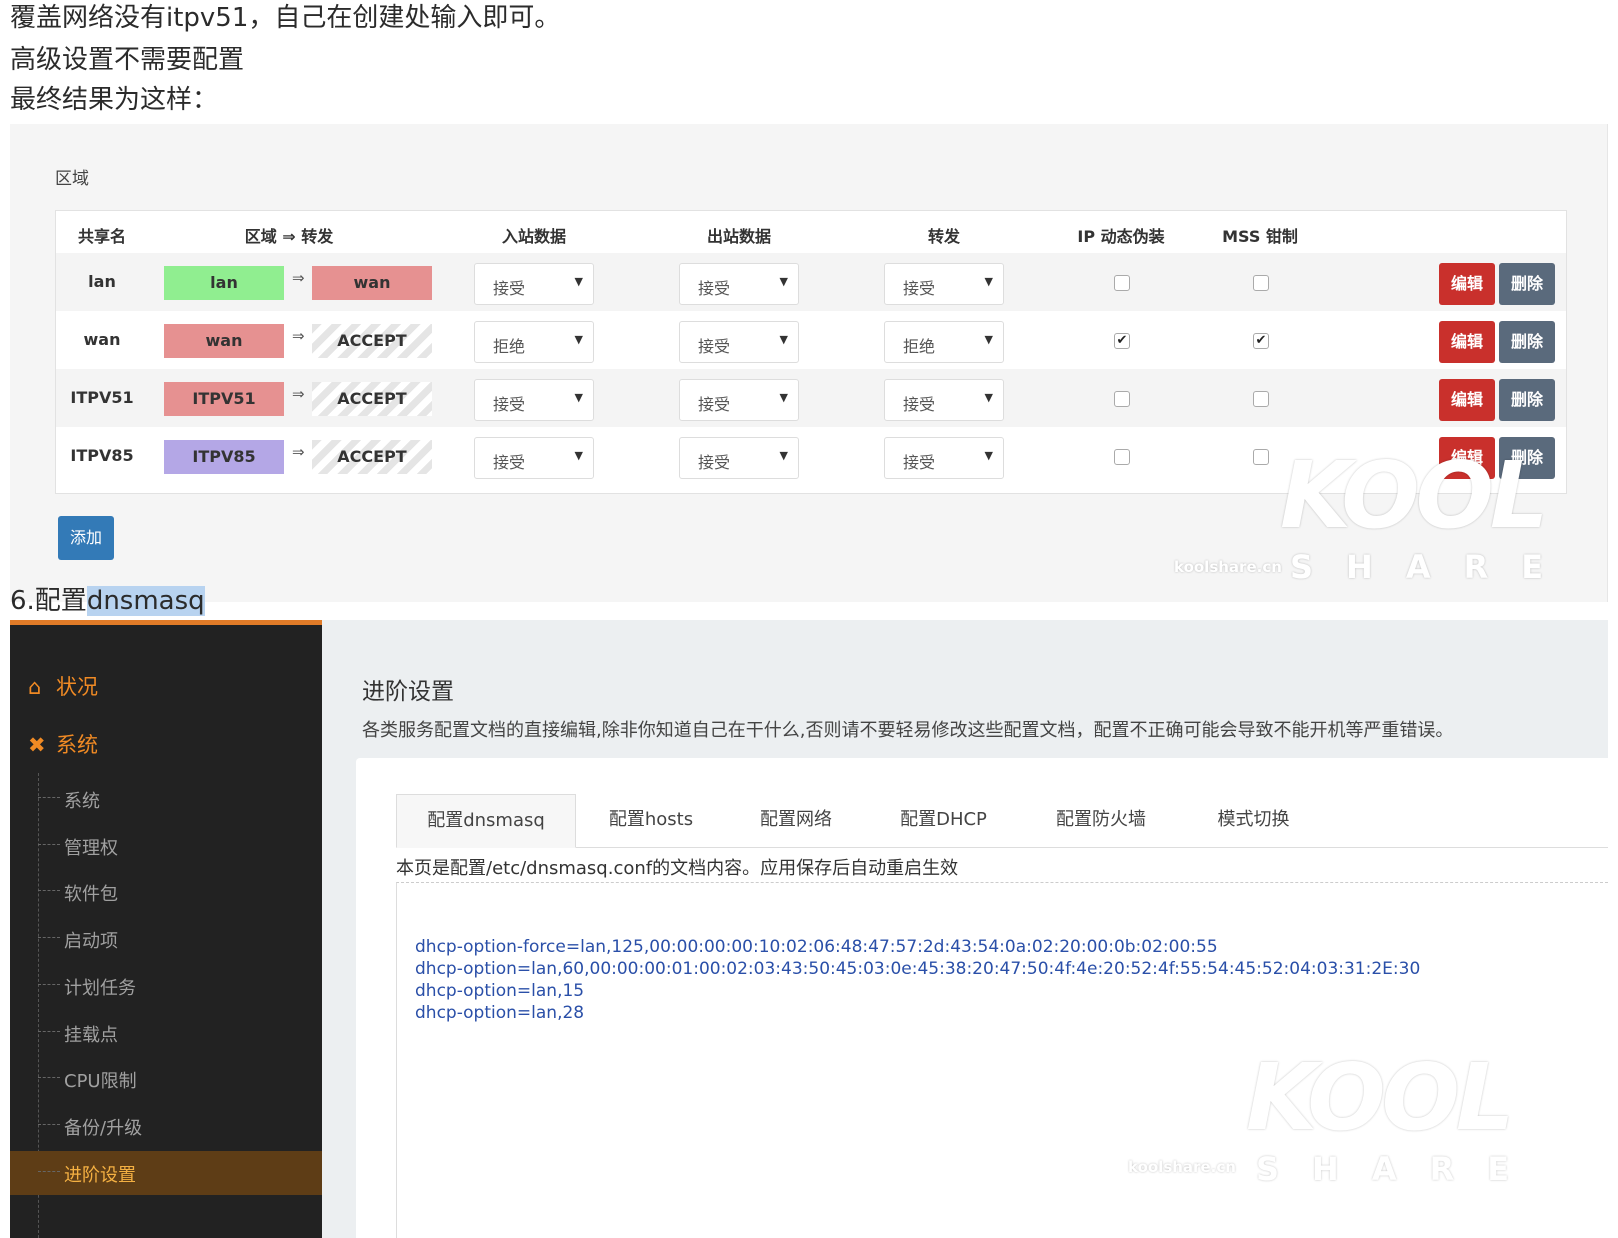 The height and width of the screenshot is (1238, 1618). I want to click on heading-highlight: dnsmasq, so click(145, 601).